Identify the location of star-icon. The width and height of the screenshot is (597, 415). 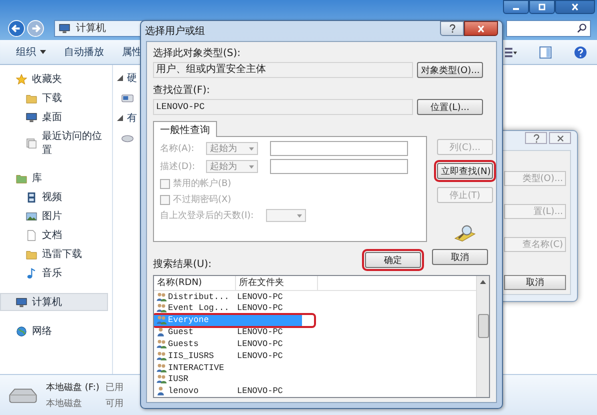
(21, 79).